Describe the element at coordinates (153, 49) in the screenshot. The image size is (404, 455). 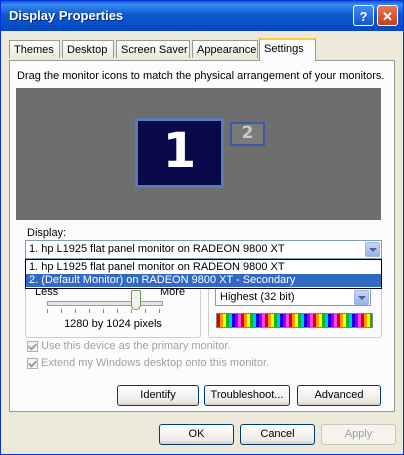
I see `tab-screen-saver: Screen Saver` at that location.